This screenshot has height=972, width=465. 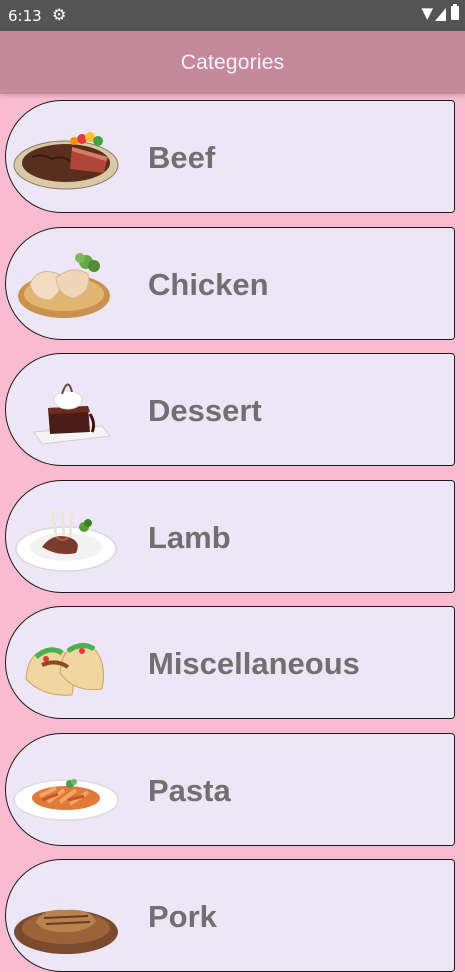 What do you see at coordinates (182, 157) in the screenshot?
I see `category-label: Beef` at bounding box center [182, 157].